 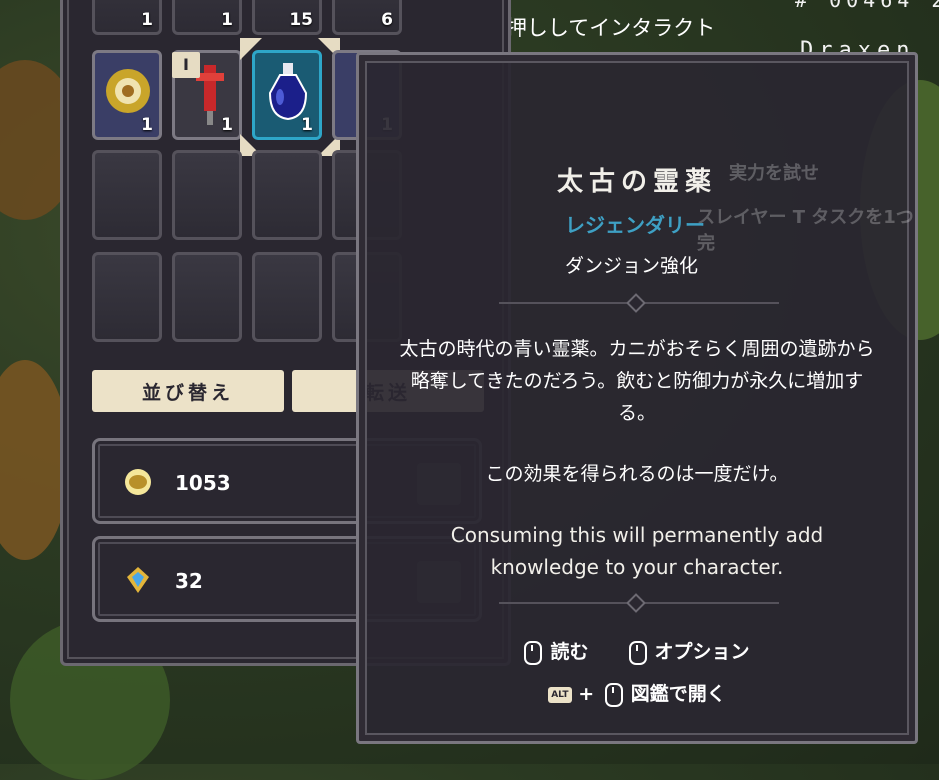 What do you see at coordinates (188, 391) in the screenshot?
I see `sort-button: 並び替え` at bounding box center [188, 391].